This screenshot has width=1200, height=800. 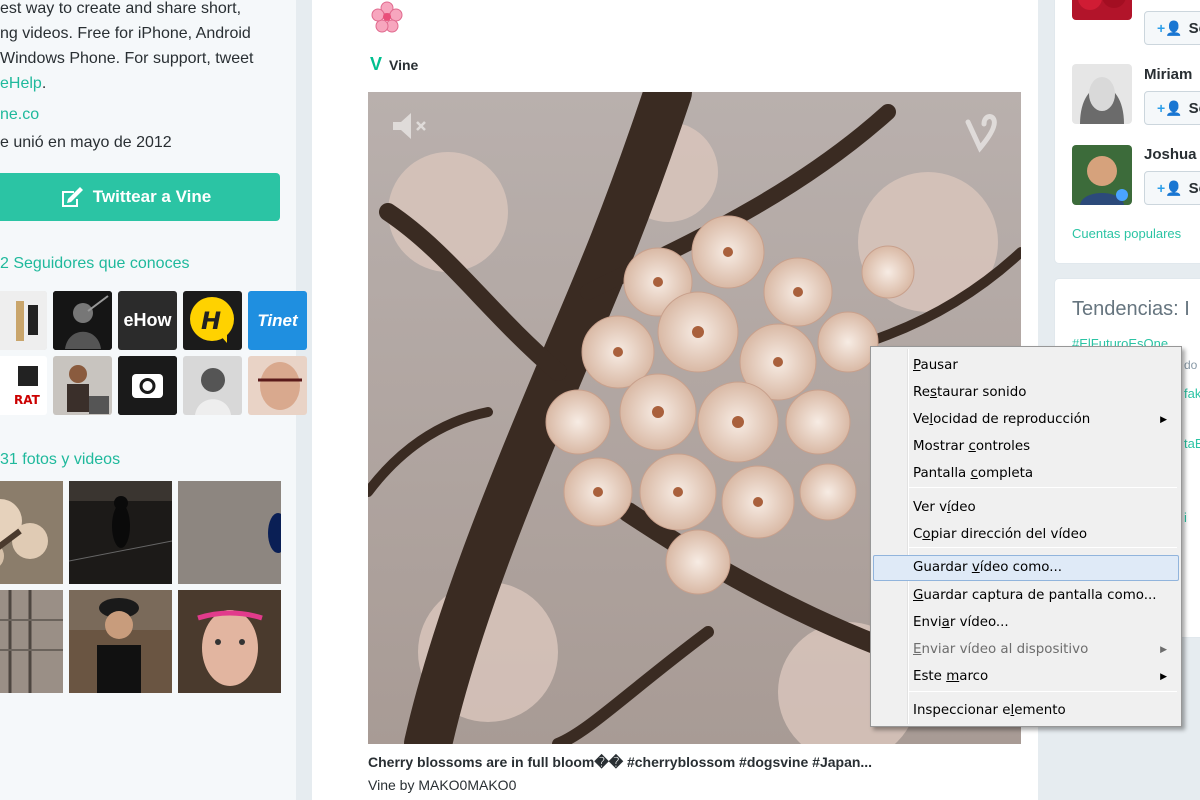 I want to click on suggested-user-name: Joshua, so click(x=1170, y=154).